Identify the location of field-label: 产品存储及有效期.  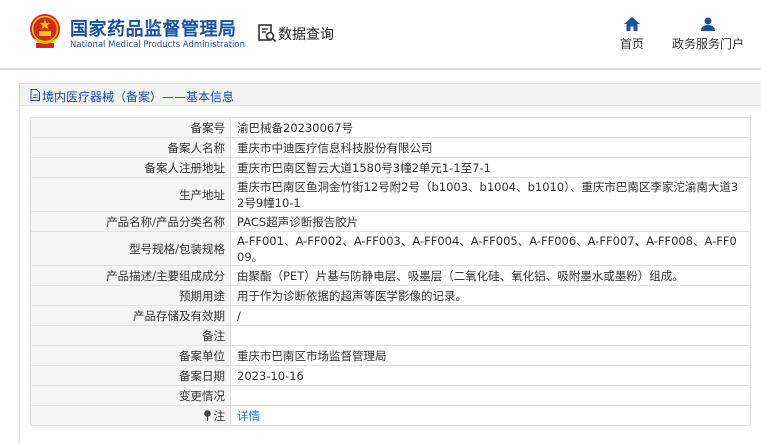
(130, 315).